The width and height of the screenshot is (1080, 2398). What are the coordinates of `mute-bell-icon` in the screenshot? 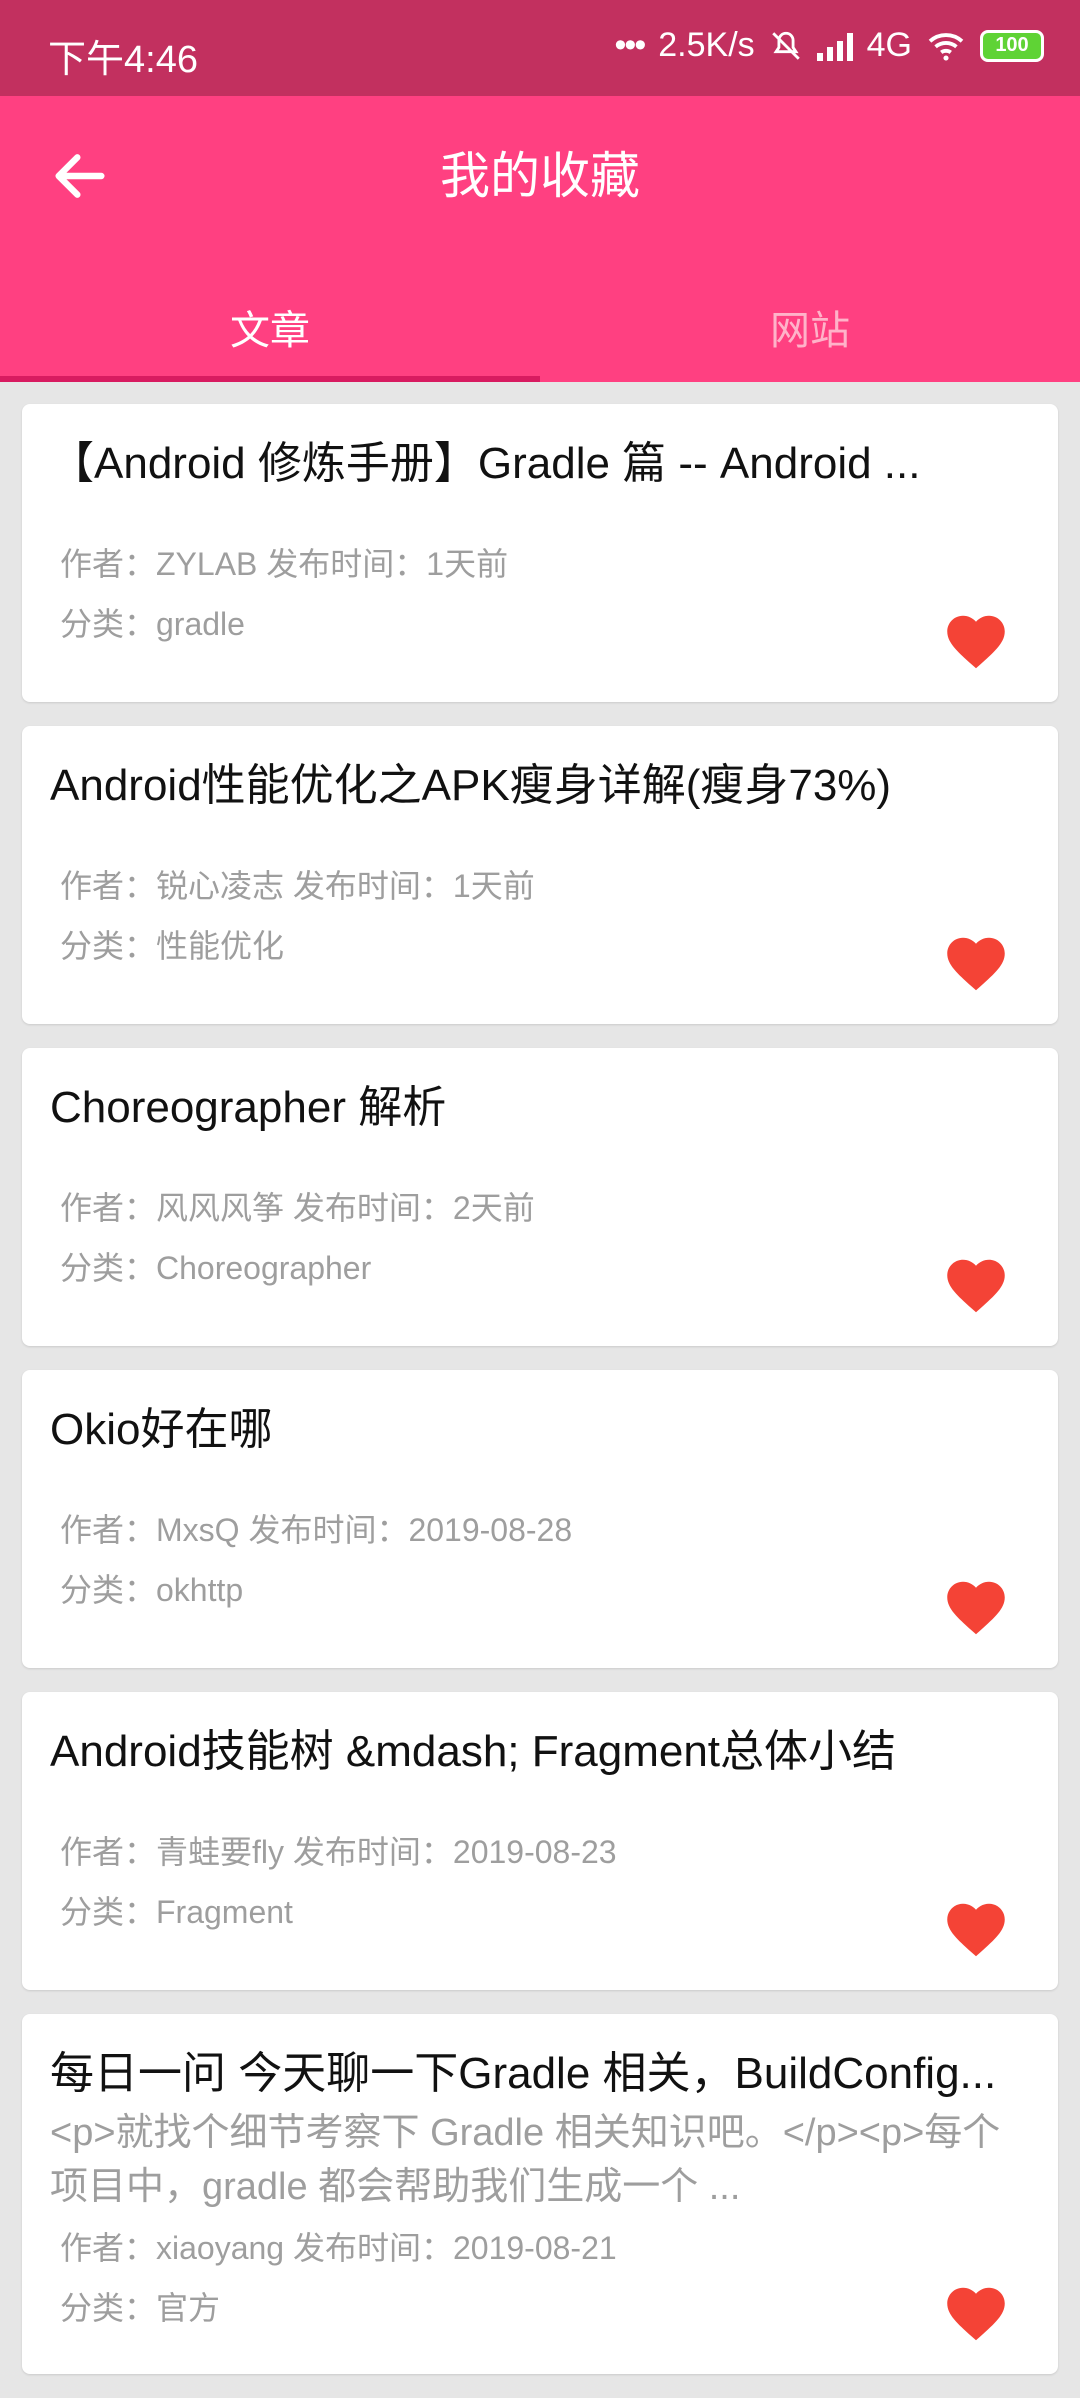 It's located at (785, 45).